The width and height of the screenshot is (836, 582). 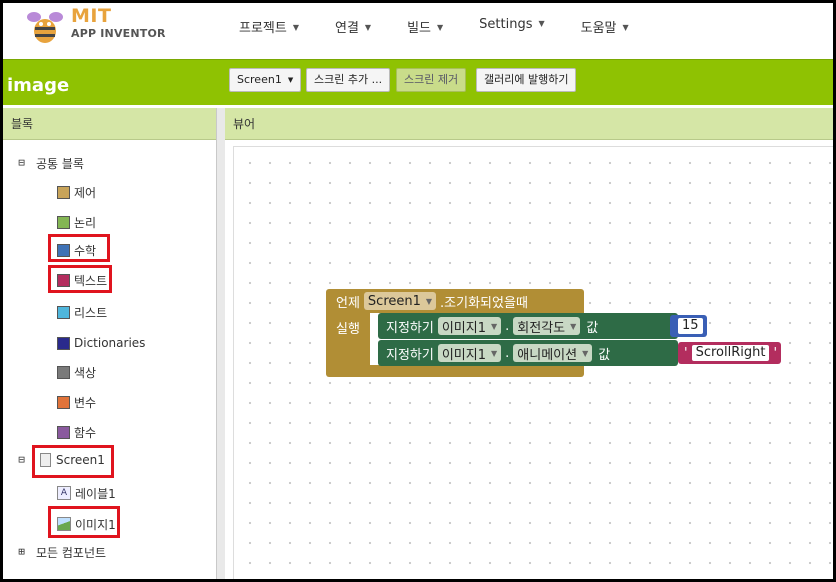 What do you see at coordinates (265, 80) in the screenshot?
I see `screen-select-button: Screen1 ▼` at bounding box center [265, 80].